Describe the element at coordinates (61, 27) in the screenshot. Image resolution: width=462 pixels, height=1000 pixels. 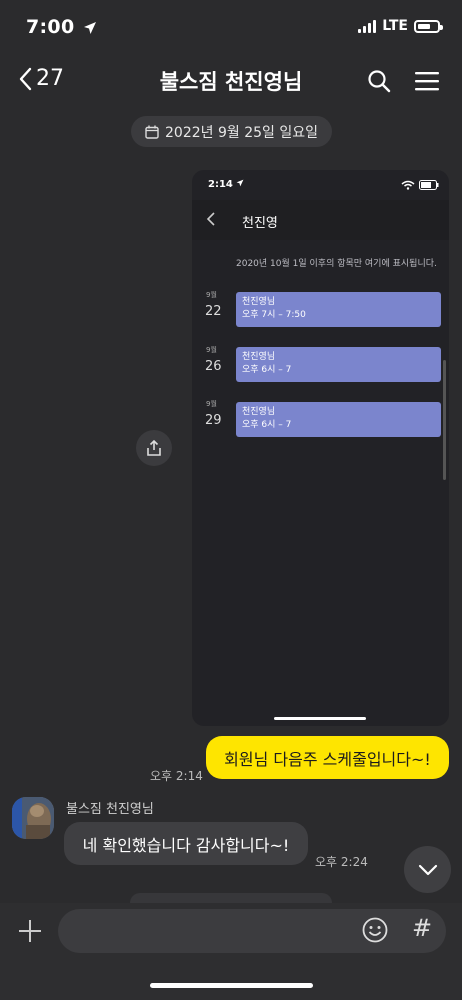
I see `status-time: 7:00` at that location.